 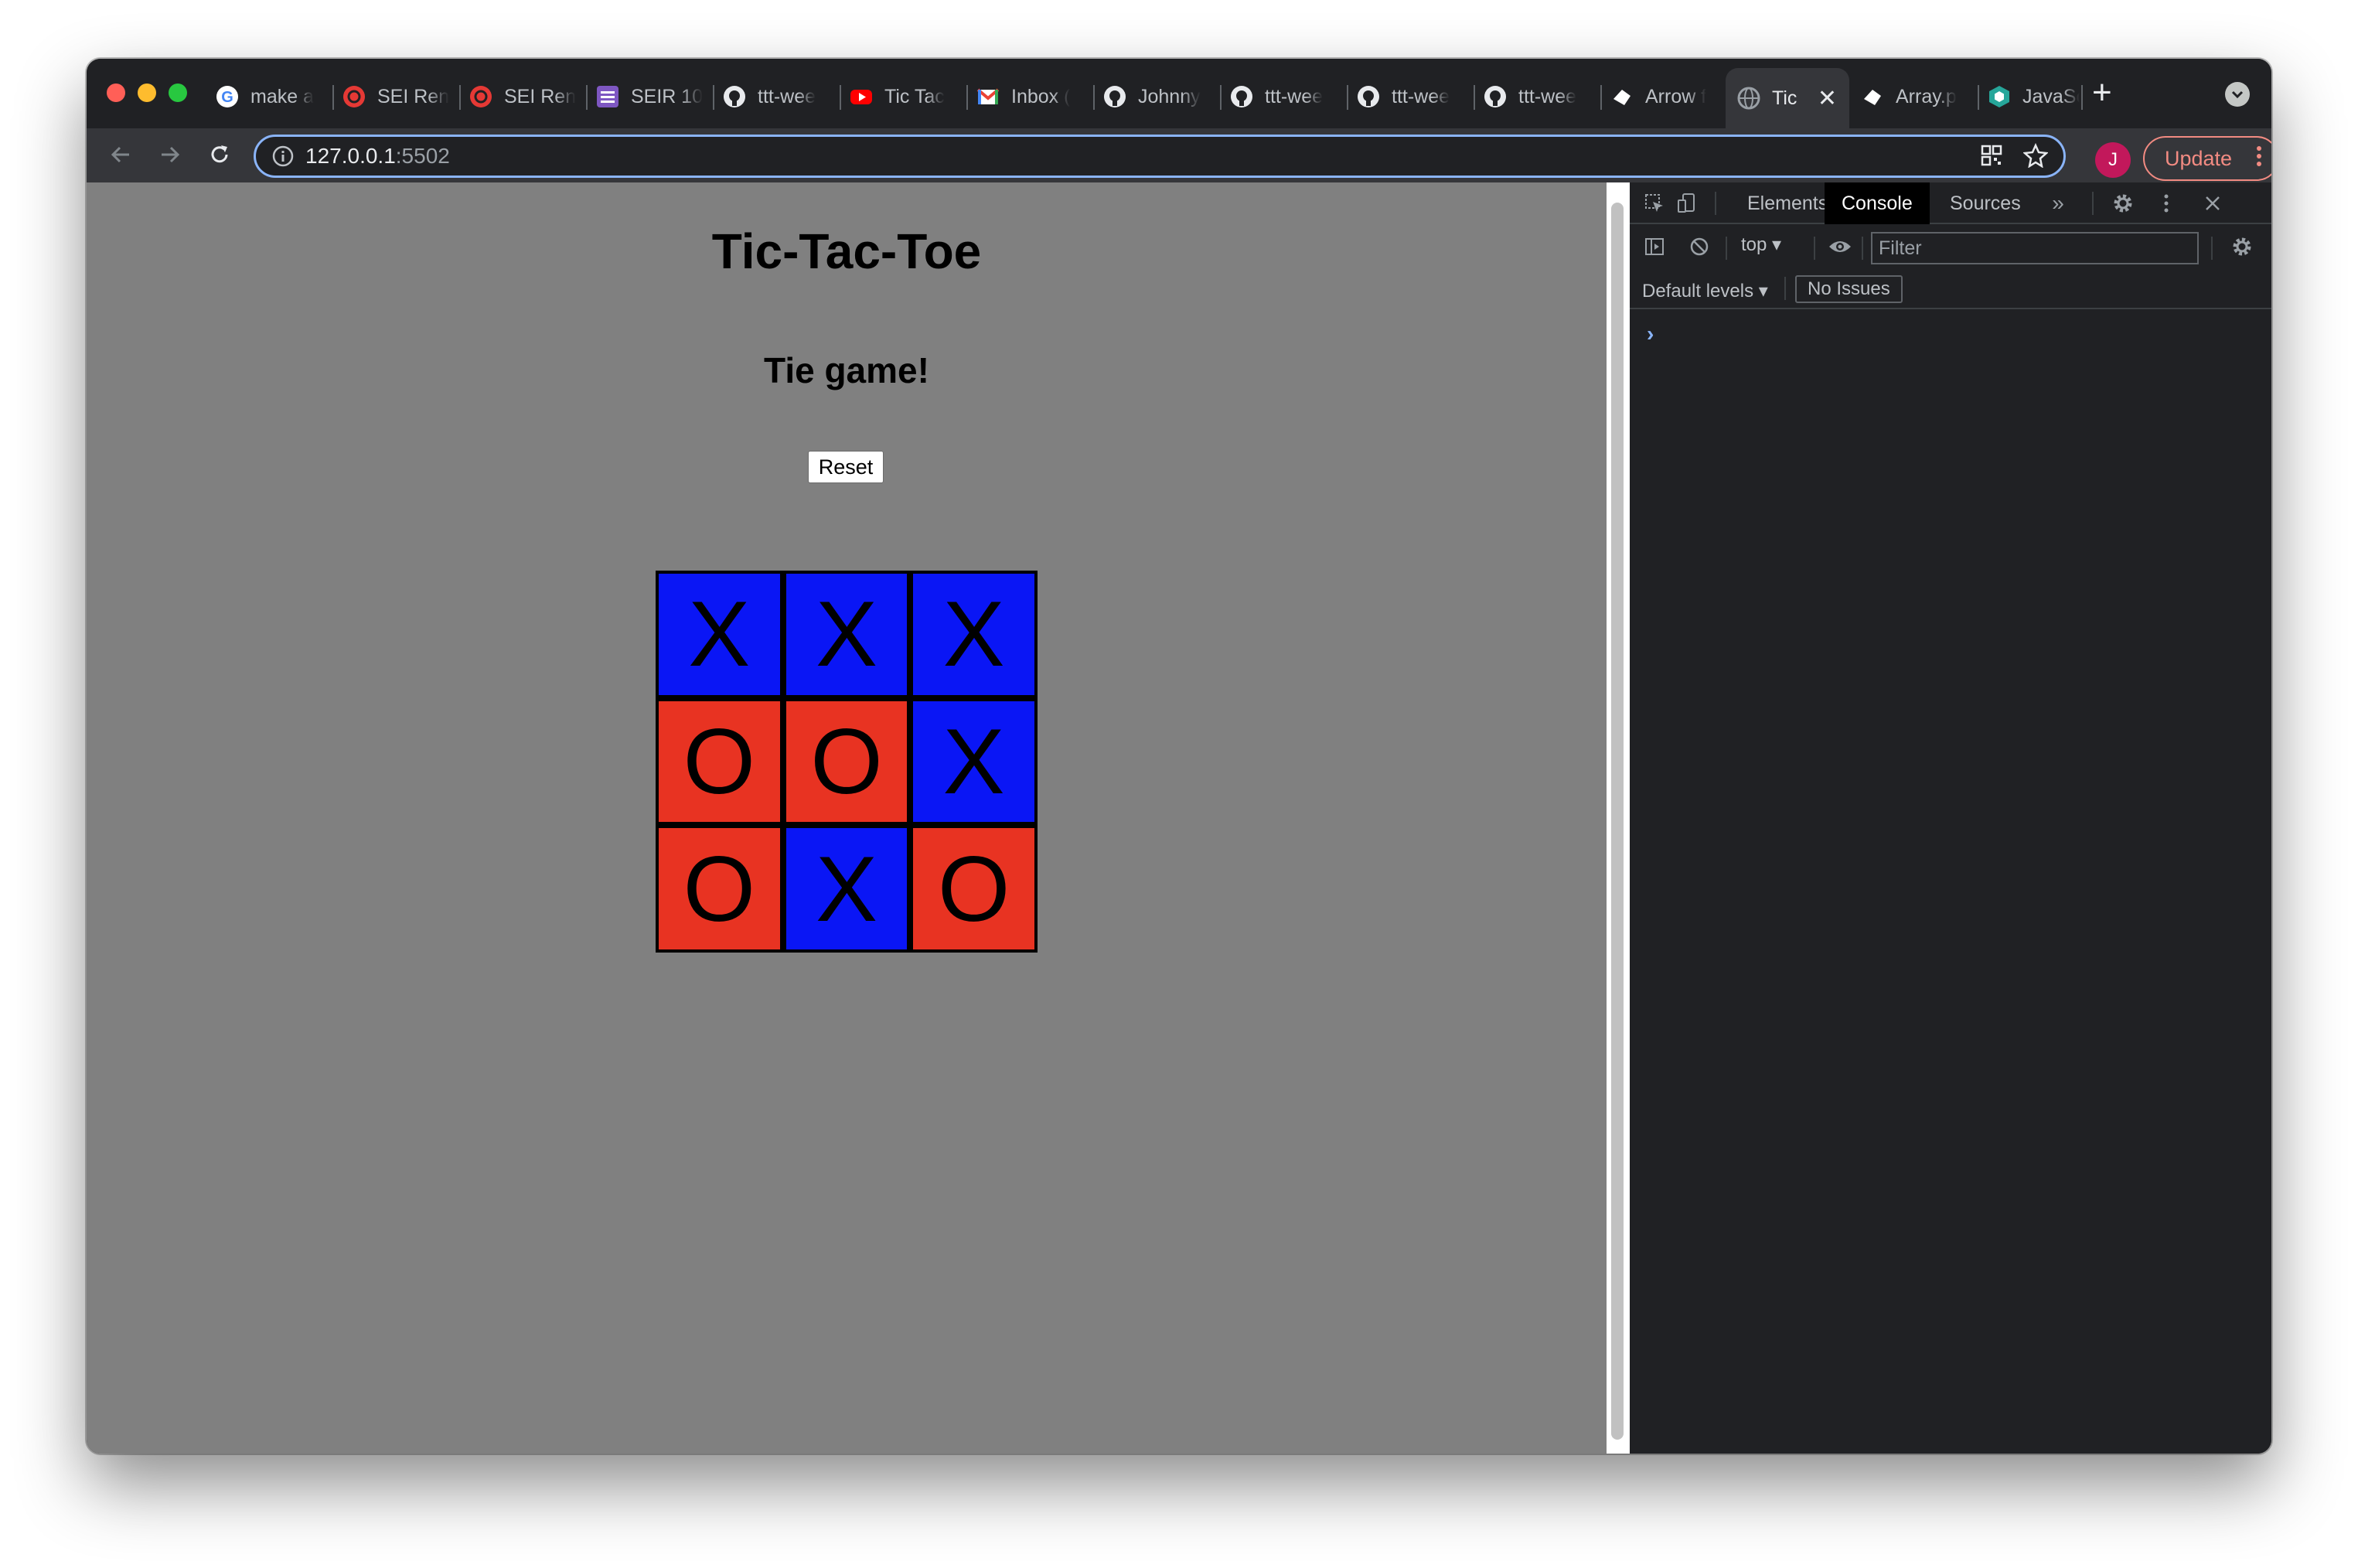 I want to click on issues-button: No Issues, so click(x=1849, y=289).